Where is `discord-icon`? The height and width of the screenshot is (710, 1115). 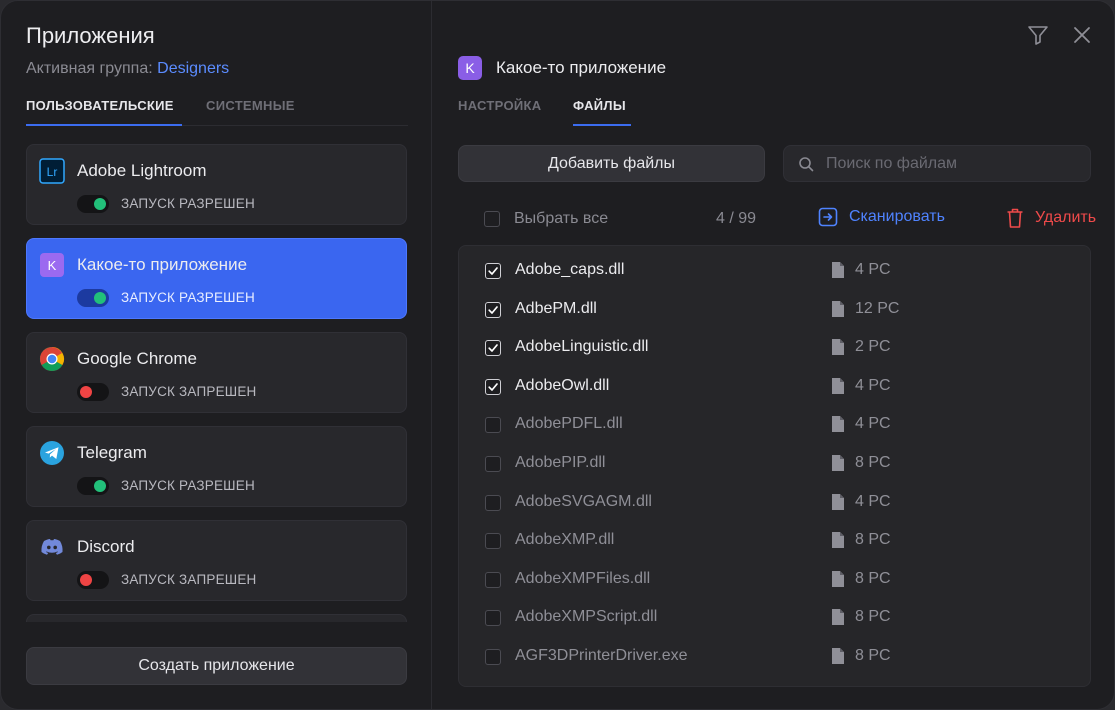
discord-icon is located at coordinates (52, 547).